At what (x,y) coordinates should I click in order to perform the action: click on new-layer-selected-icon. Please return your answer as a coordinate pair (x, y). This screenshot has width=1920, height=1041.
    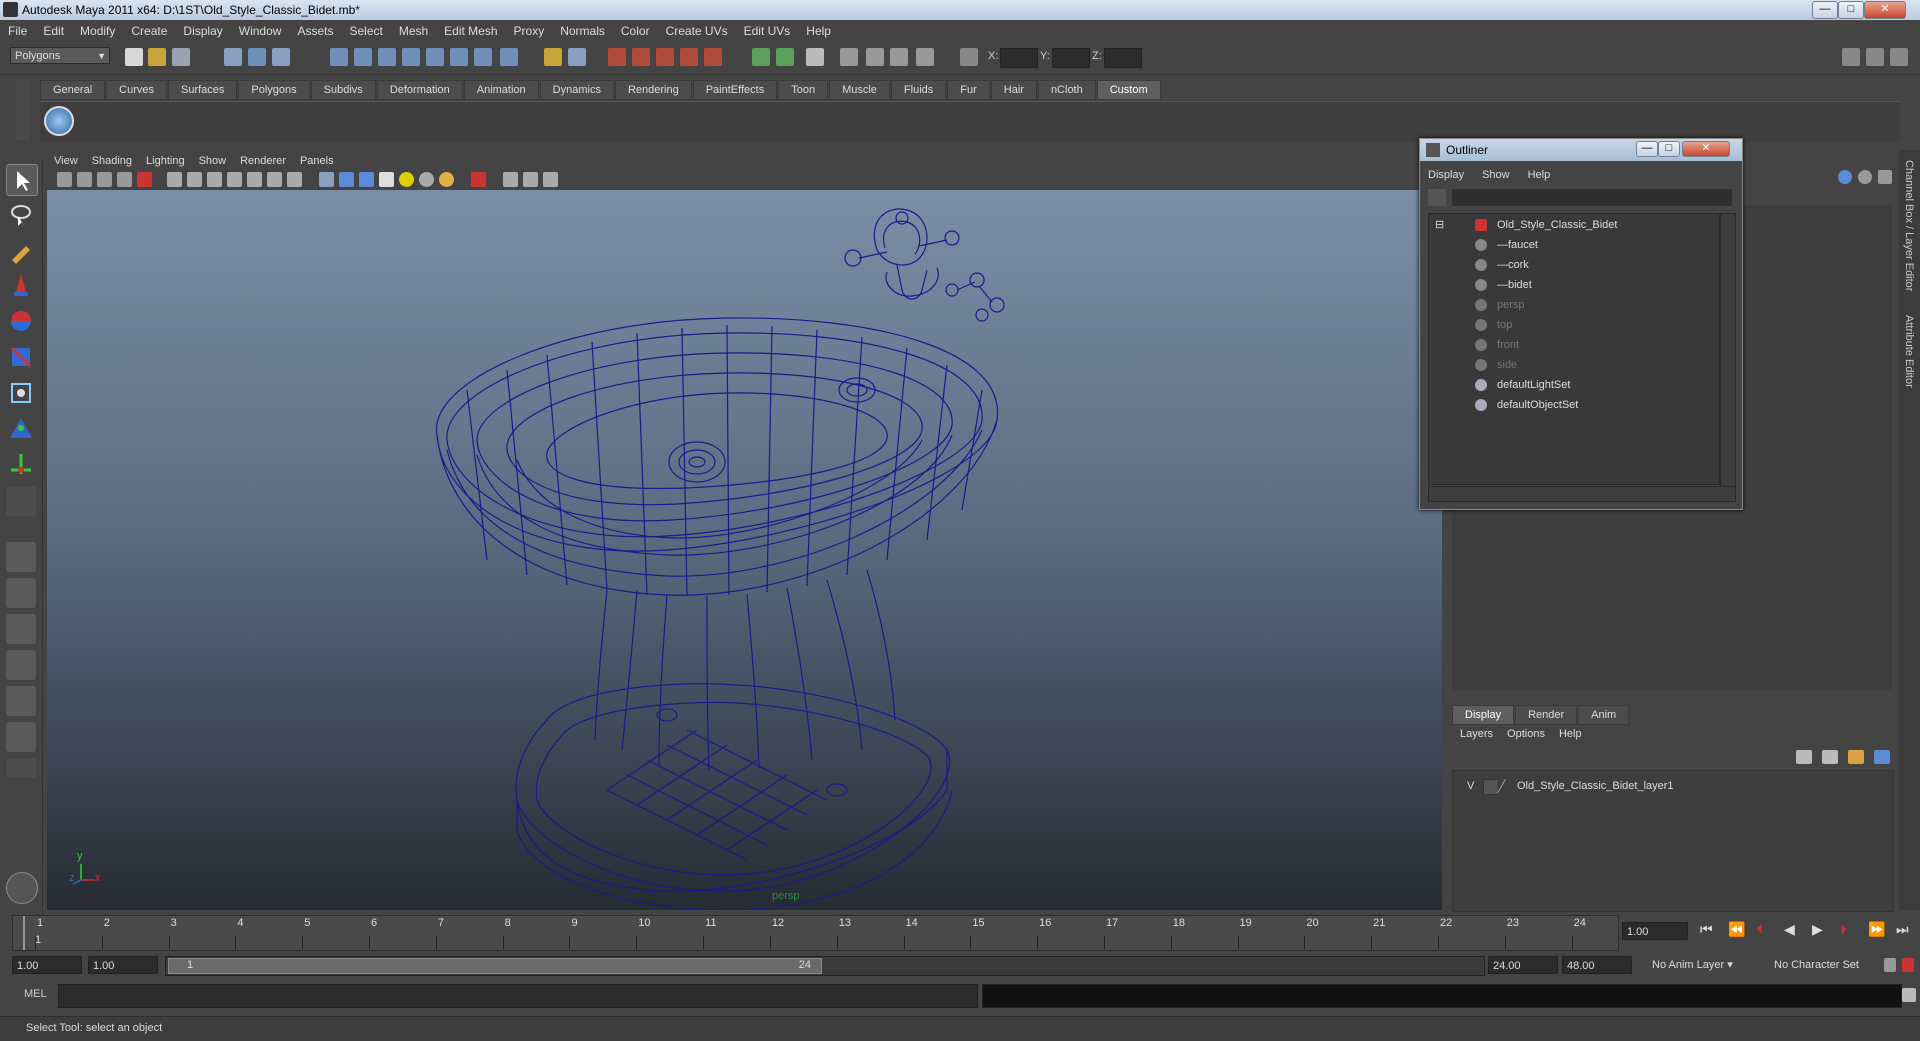
    Looking at the image, I should click on (1830, 757).